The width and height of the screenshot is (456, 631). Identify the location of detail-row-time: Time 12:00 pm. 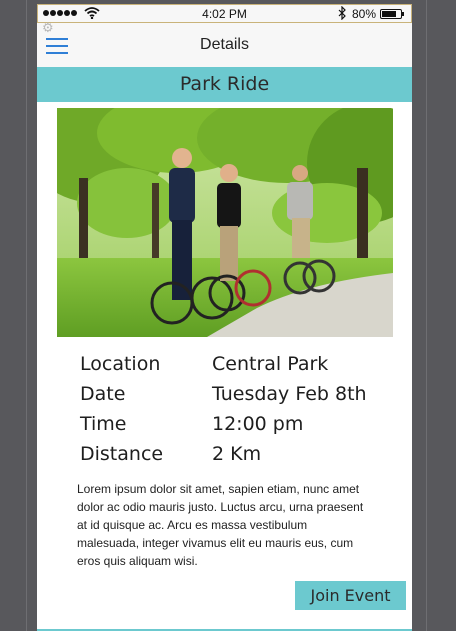
(240, 424).